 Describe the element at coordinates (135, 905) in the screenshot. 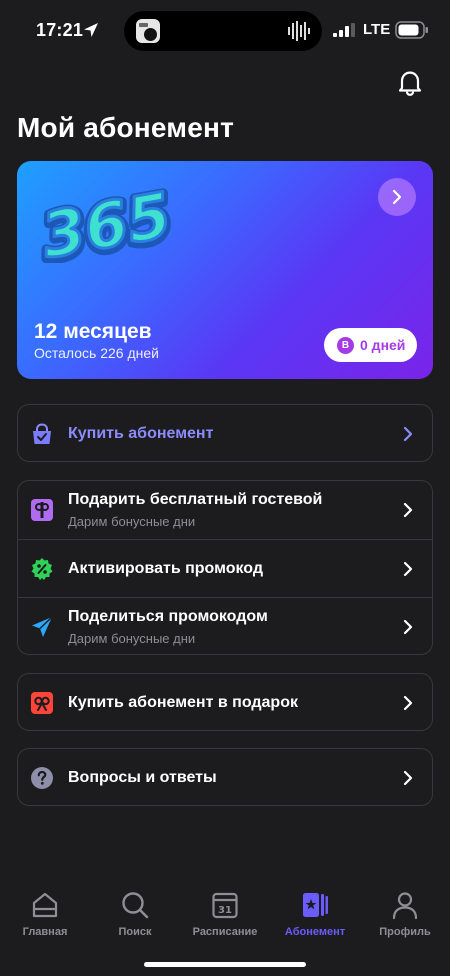

I see `search-icon` at that location.